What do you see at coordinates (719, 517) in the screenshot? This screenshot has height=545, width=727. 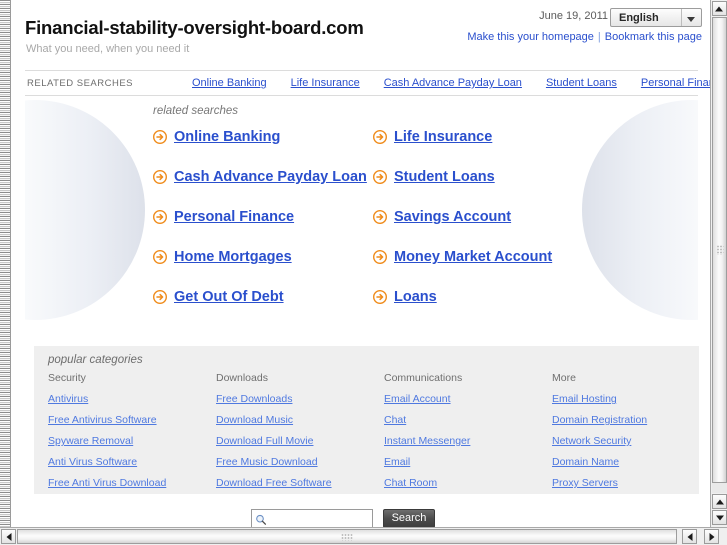 I see `scroll-down-button` at bounding box center [719, 517].